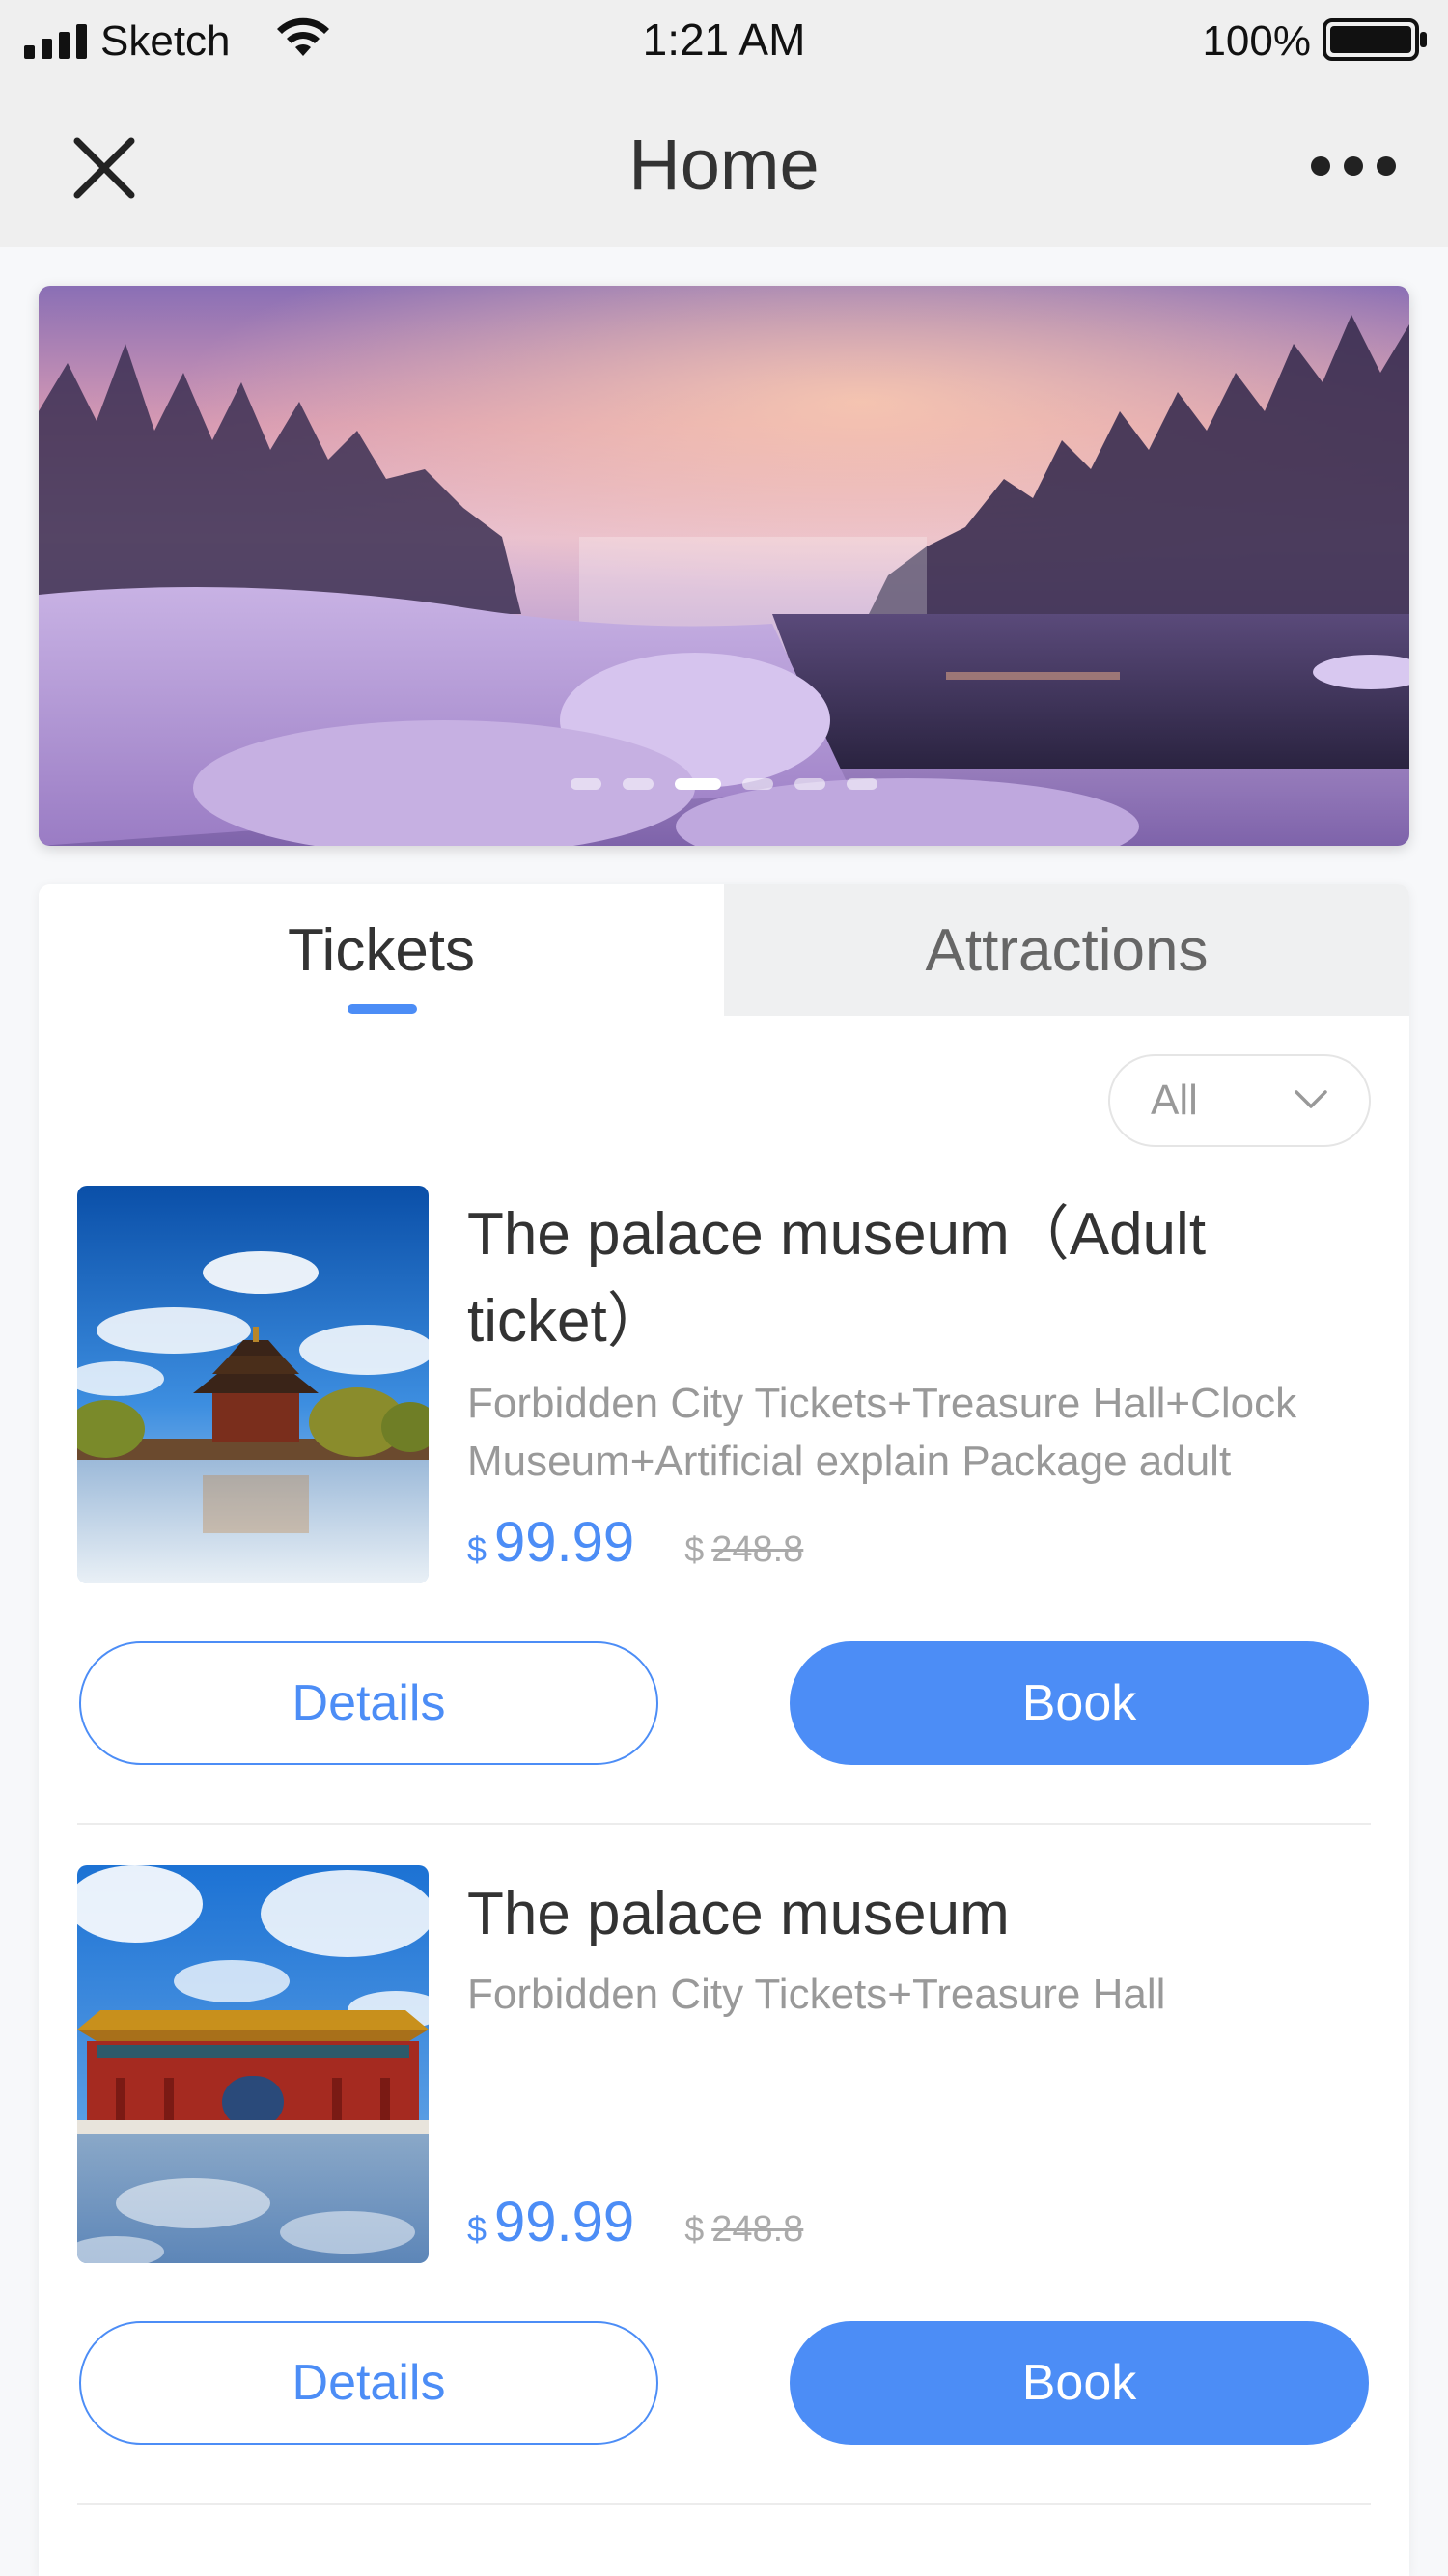 This screenshot has width=1448, height=2576. What do you see at coordinates (1066, 950) in the screenshot?
I see `tab-attractions: Attractions` at bounding box center [1066, 950].